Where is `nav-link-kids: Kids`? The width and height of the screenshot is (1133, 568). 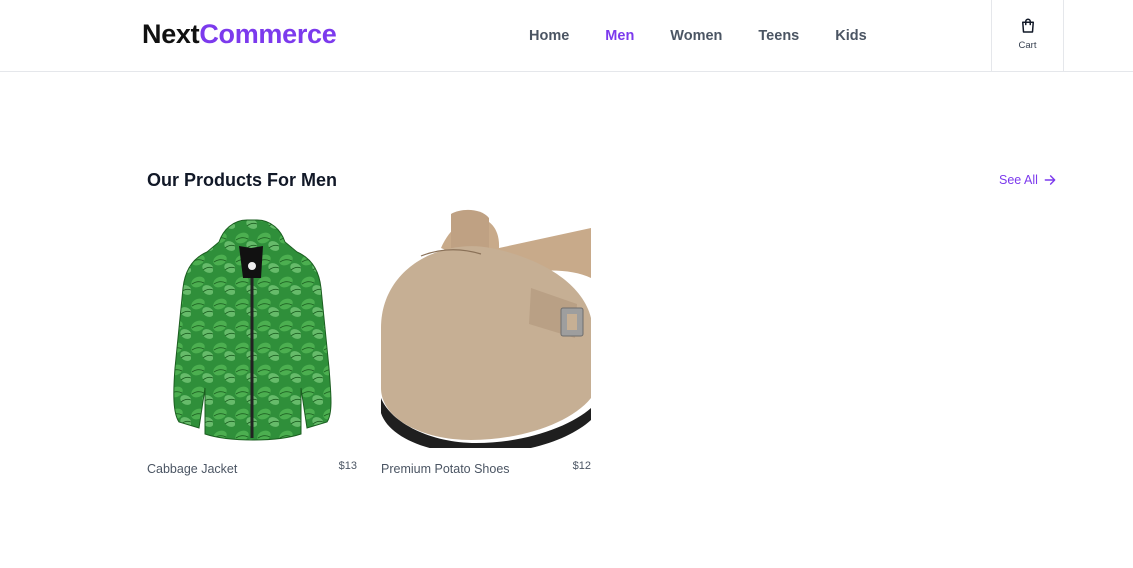 nav-link-kids: Kids is located at coordinates (850, 36).